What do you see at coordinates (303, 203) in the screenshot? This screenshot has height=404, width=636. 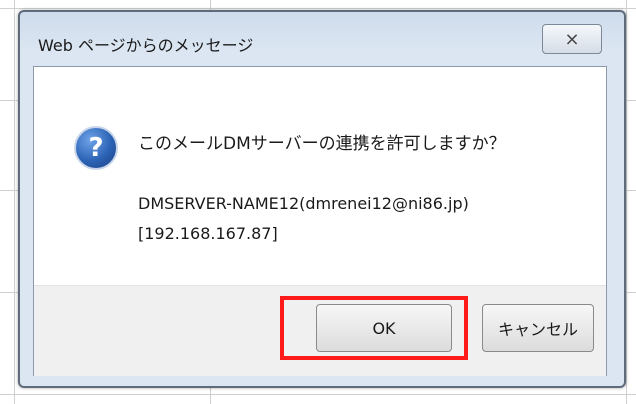 I see `server-name: DMSERVER-NAME12(dmrenei12@ni86.jp)` at bounding box center [303, 203].